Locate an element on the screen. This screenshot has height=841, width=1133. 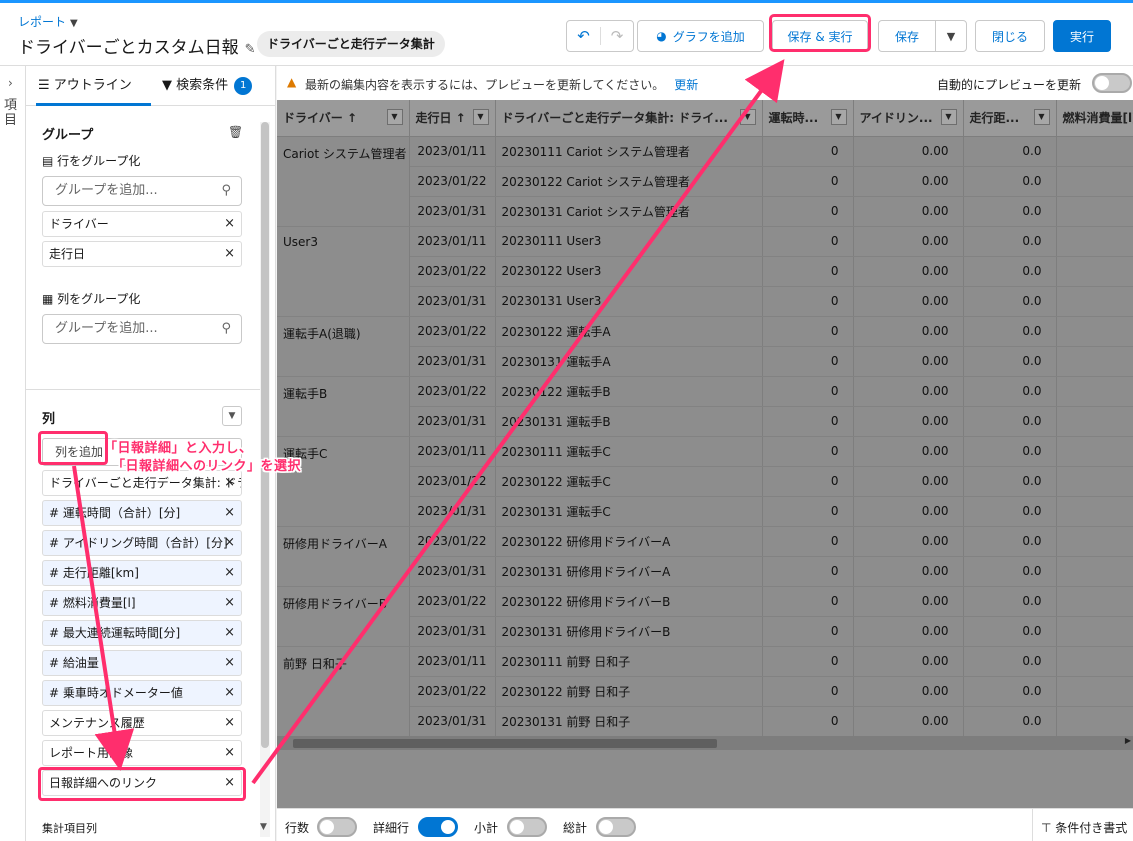
fields-strip-label: 項目 is located at coordinates (11, 113).